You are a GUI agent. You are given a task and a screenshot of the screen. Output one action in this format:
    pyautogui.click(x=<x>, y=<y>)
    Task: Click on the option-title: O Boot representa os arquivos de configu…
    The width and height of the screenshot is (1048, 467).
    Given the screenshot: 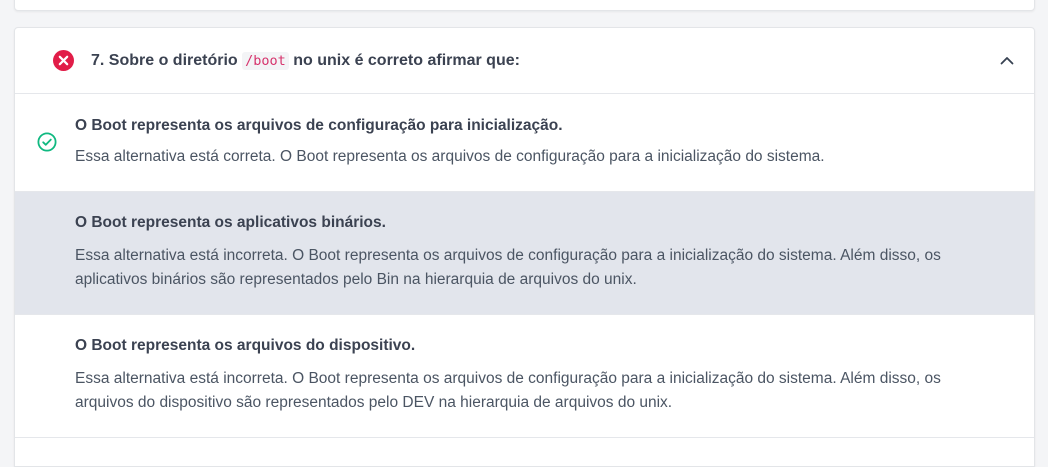 What is the action you would take?
    pyautogui.click(x=319, y=125)
    